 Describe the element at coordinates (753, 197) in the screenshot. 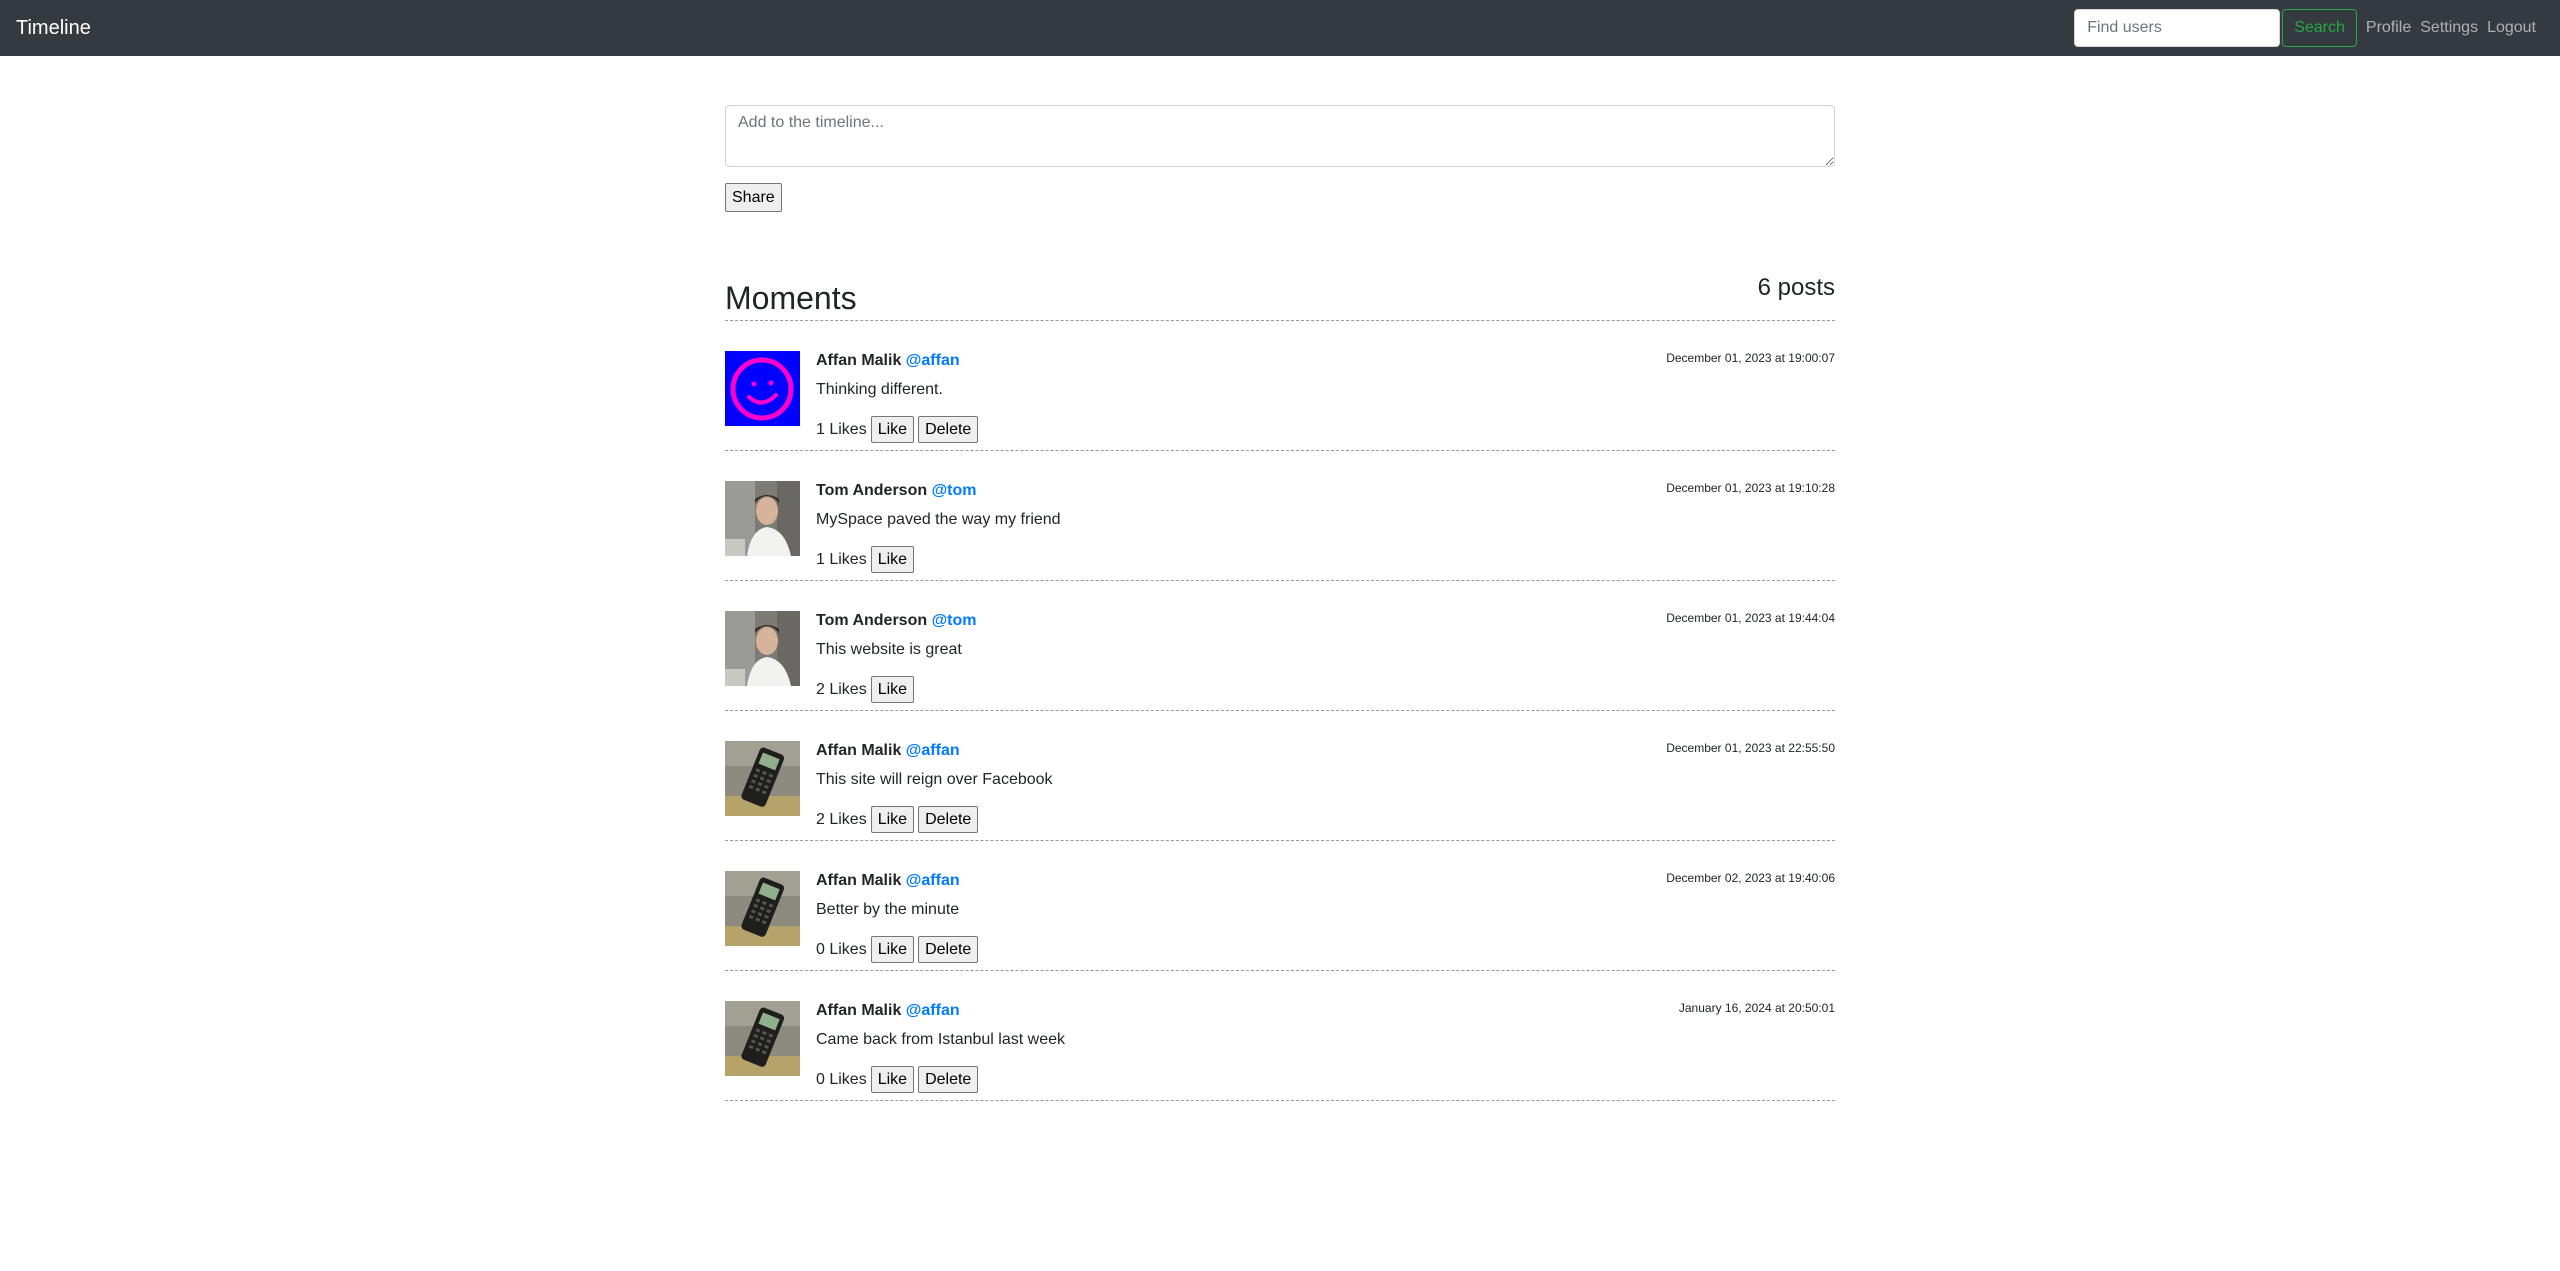

I see `share-button: Share` at that location.